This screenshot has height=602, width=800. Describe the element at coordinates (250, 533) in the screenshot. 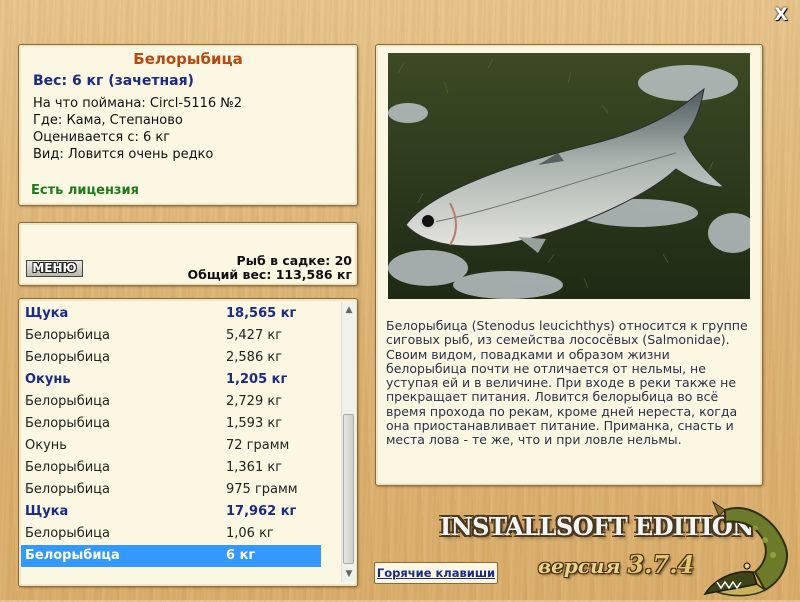

I see `catch-fish-weight: 1,06 кг` at that location.